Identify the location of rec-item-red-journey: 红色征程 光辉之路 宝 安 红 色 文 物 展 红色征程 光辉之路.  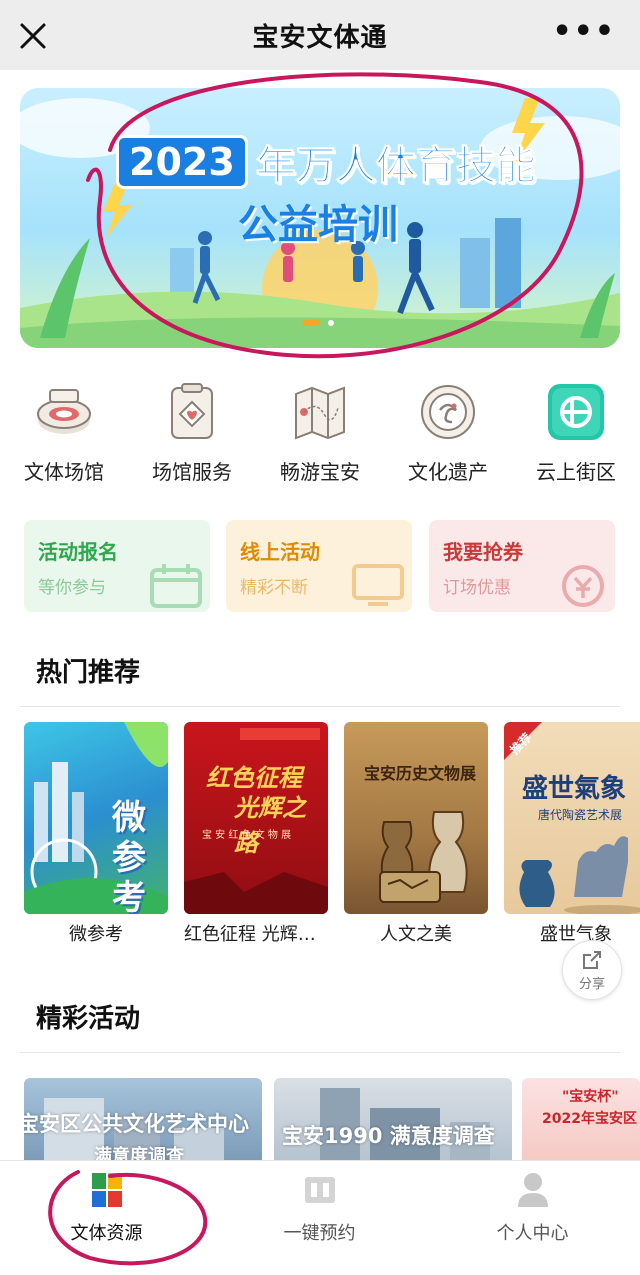
(256, 837).